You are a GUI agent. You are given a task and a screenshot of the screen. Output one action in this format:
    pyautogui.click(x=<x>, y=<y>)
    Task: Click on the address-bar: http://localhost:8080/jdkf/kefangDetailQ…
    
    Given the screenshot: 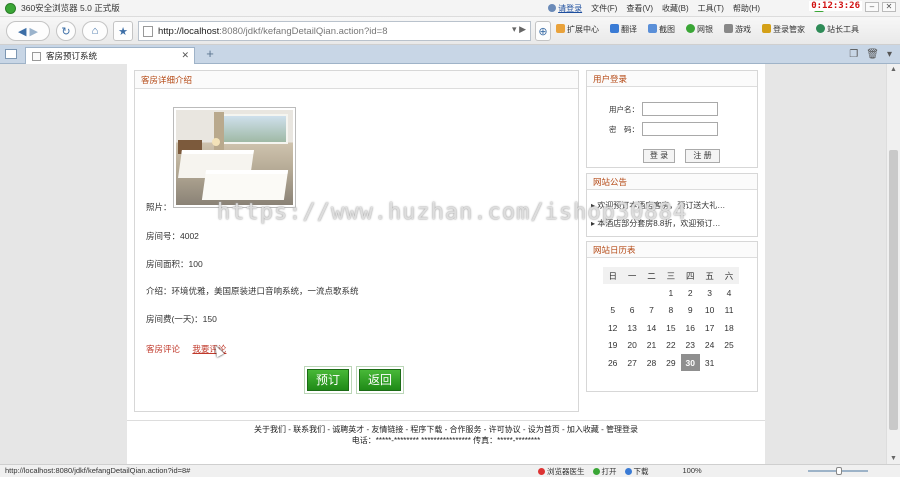 What is the action you would take?
    pyautogui.click(x=334, y=31)
    